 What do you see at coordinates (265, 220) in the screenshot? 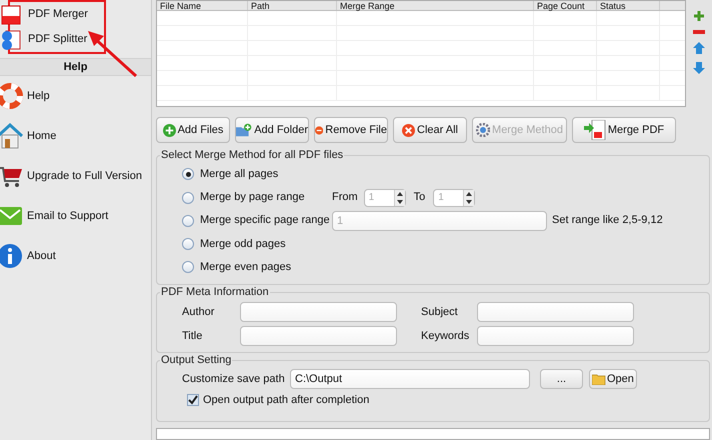
I see `option-label: Merge specific page range` at bounding box center [265, 220].